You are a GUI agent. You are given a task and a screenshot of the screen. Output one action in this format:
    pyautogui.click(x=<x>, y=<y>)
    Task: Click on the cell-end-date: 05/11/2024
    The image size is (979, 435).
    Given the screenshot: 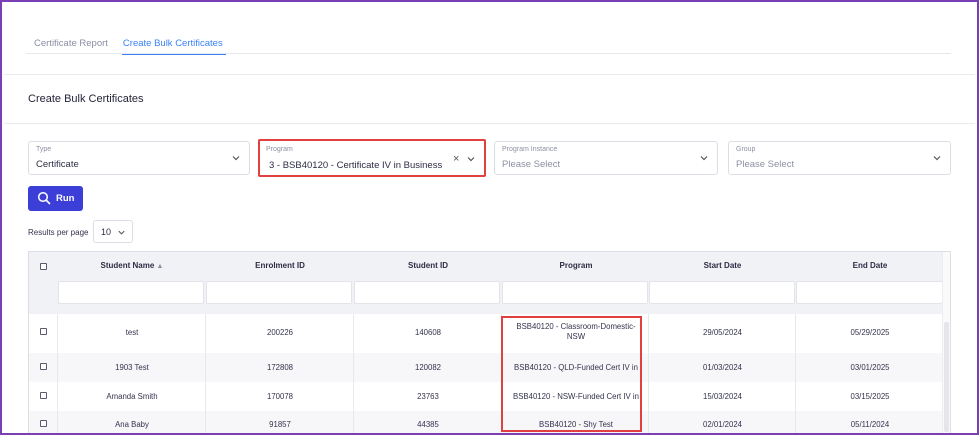 What is the action you would take?
    pyautogui.click(x=870, y=424)
    